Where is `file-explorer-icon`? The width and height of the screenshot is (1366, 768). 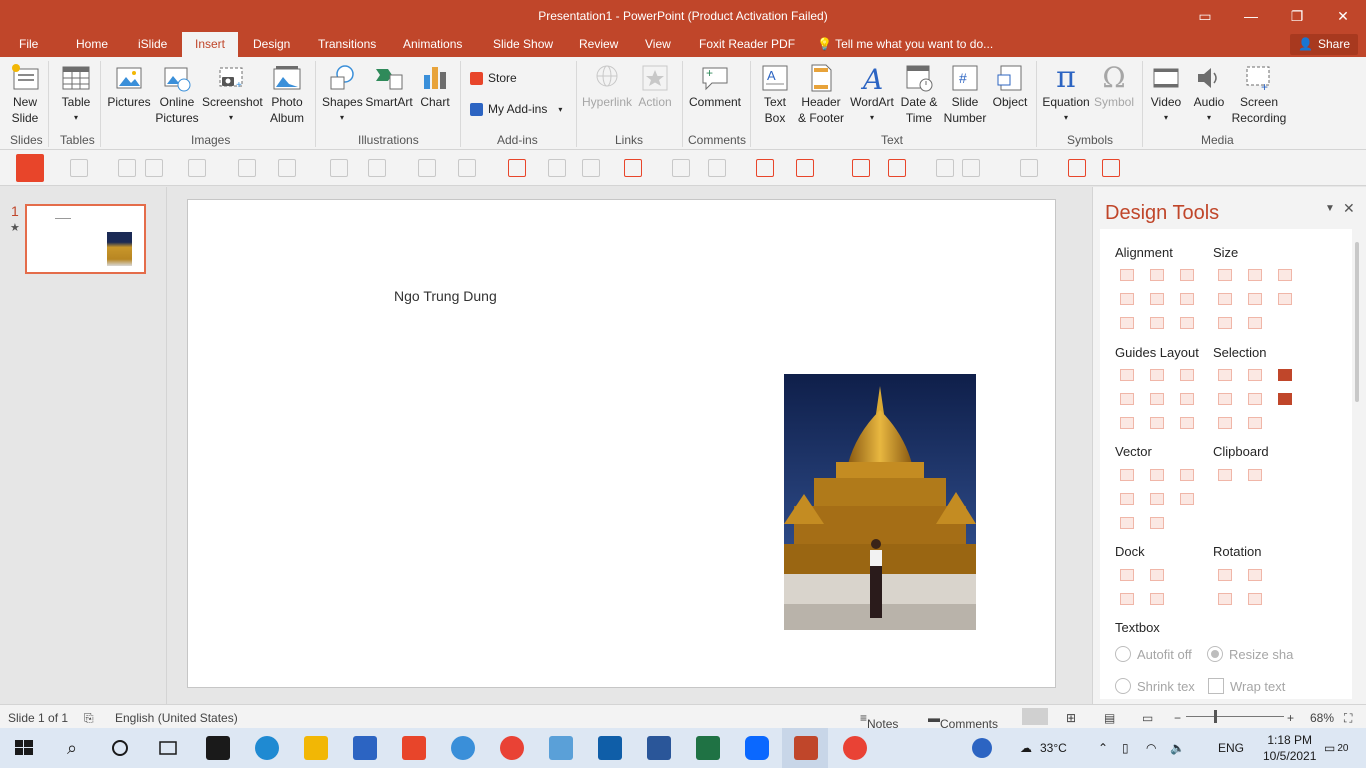 file-explorer-icon is located at coordinates (316, 748).